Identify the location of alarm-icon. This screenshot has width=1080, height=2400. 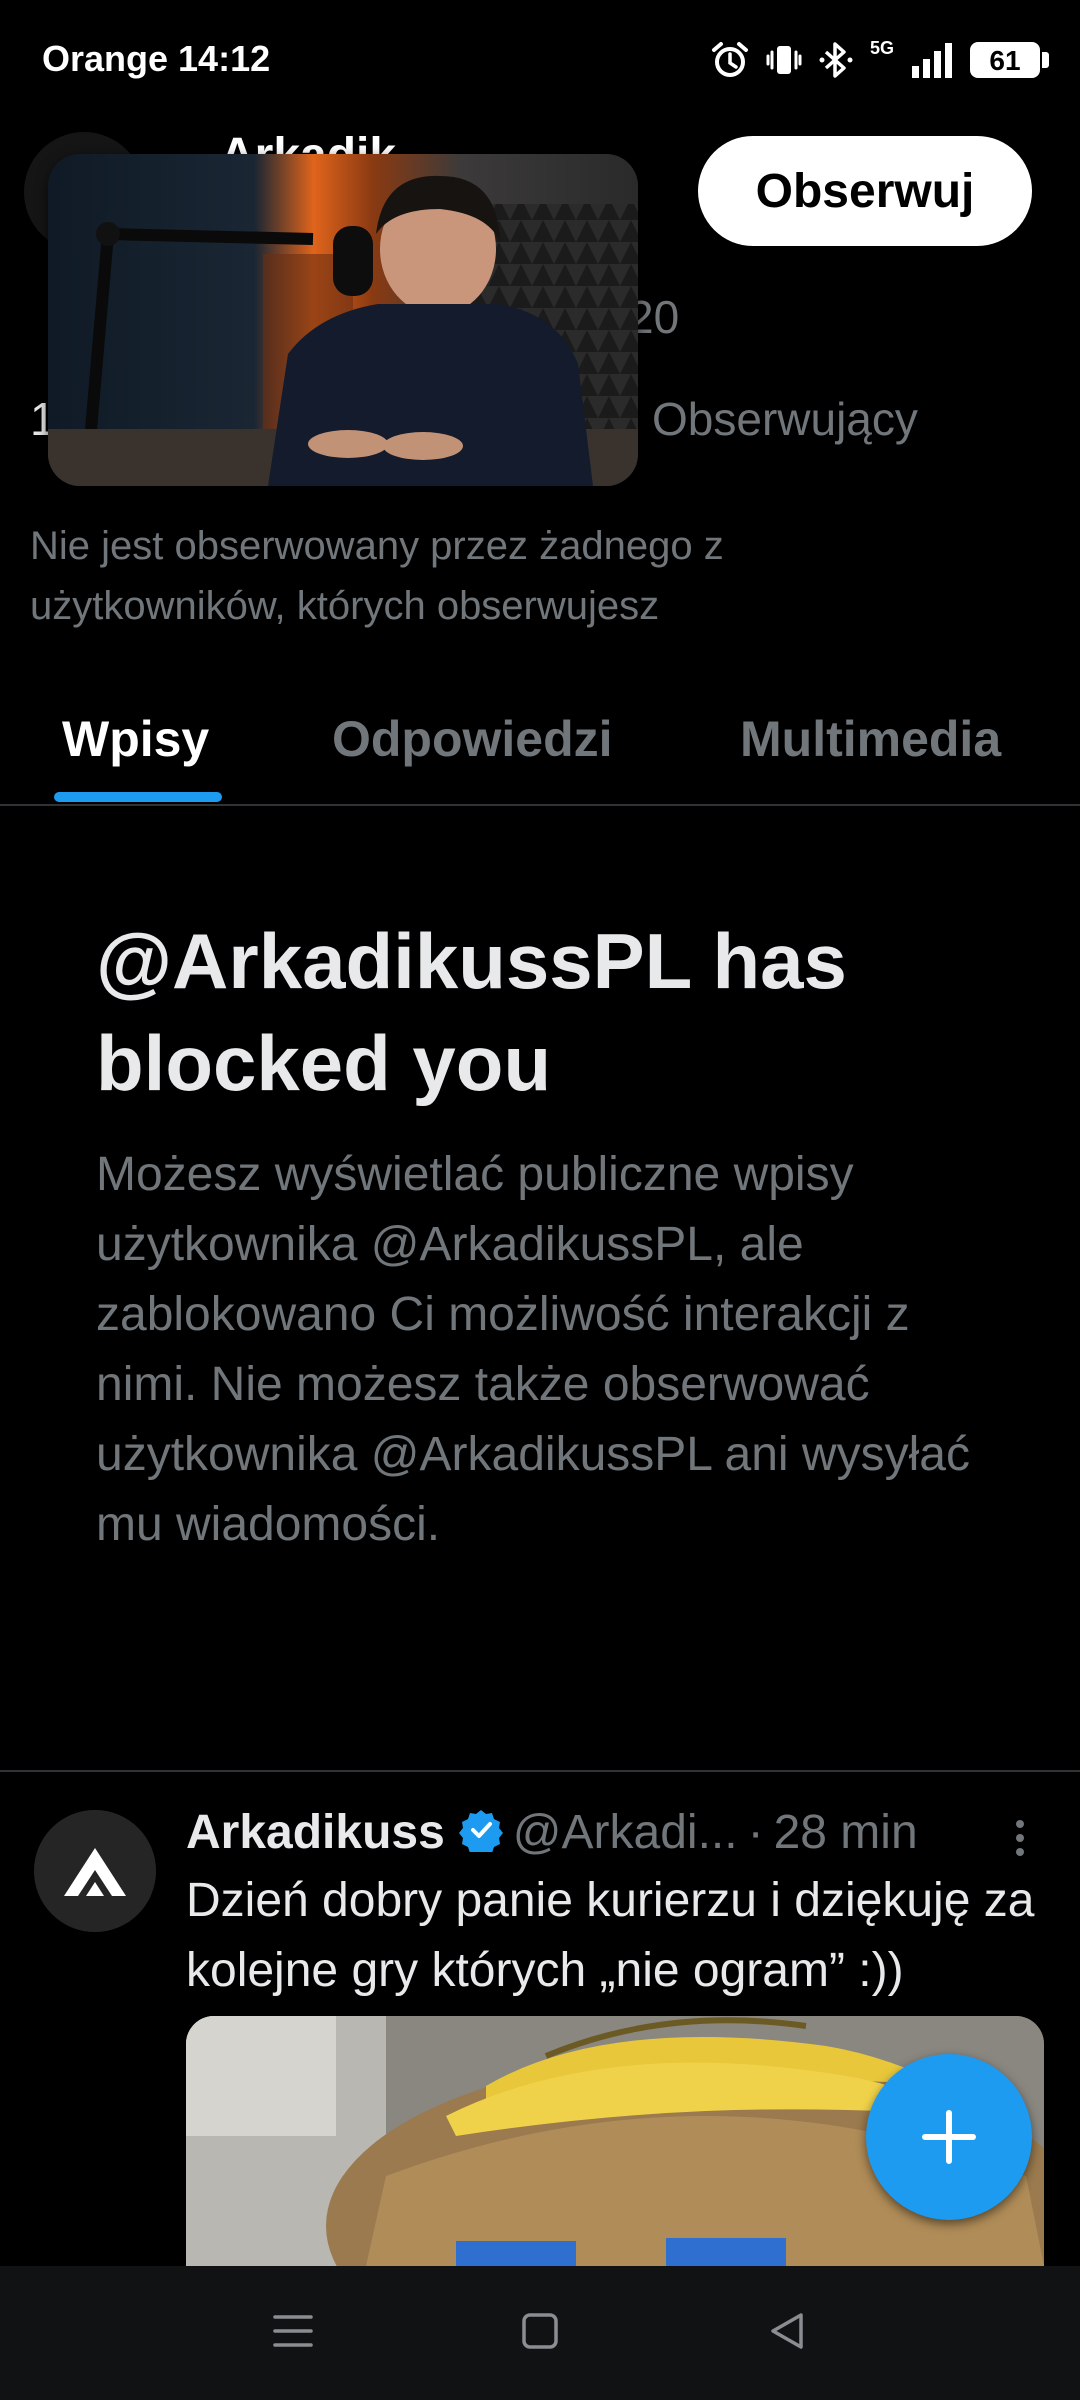
(730, 60).